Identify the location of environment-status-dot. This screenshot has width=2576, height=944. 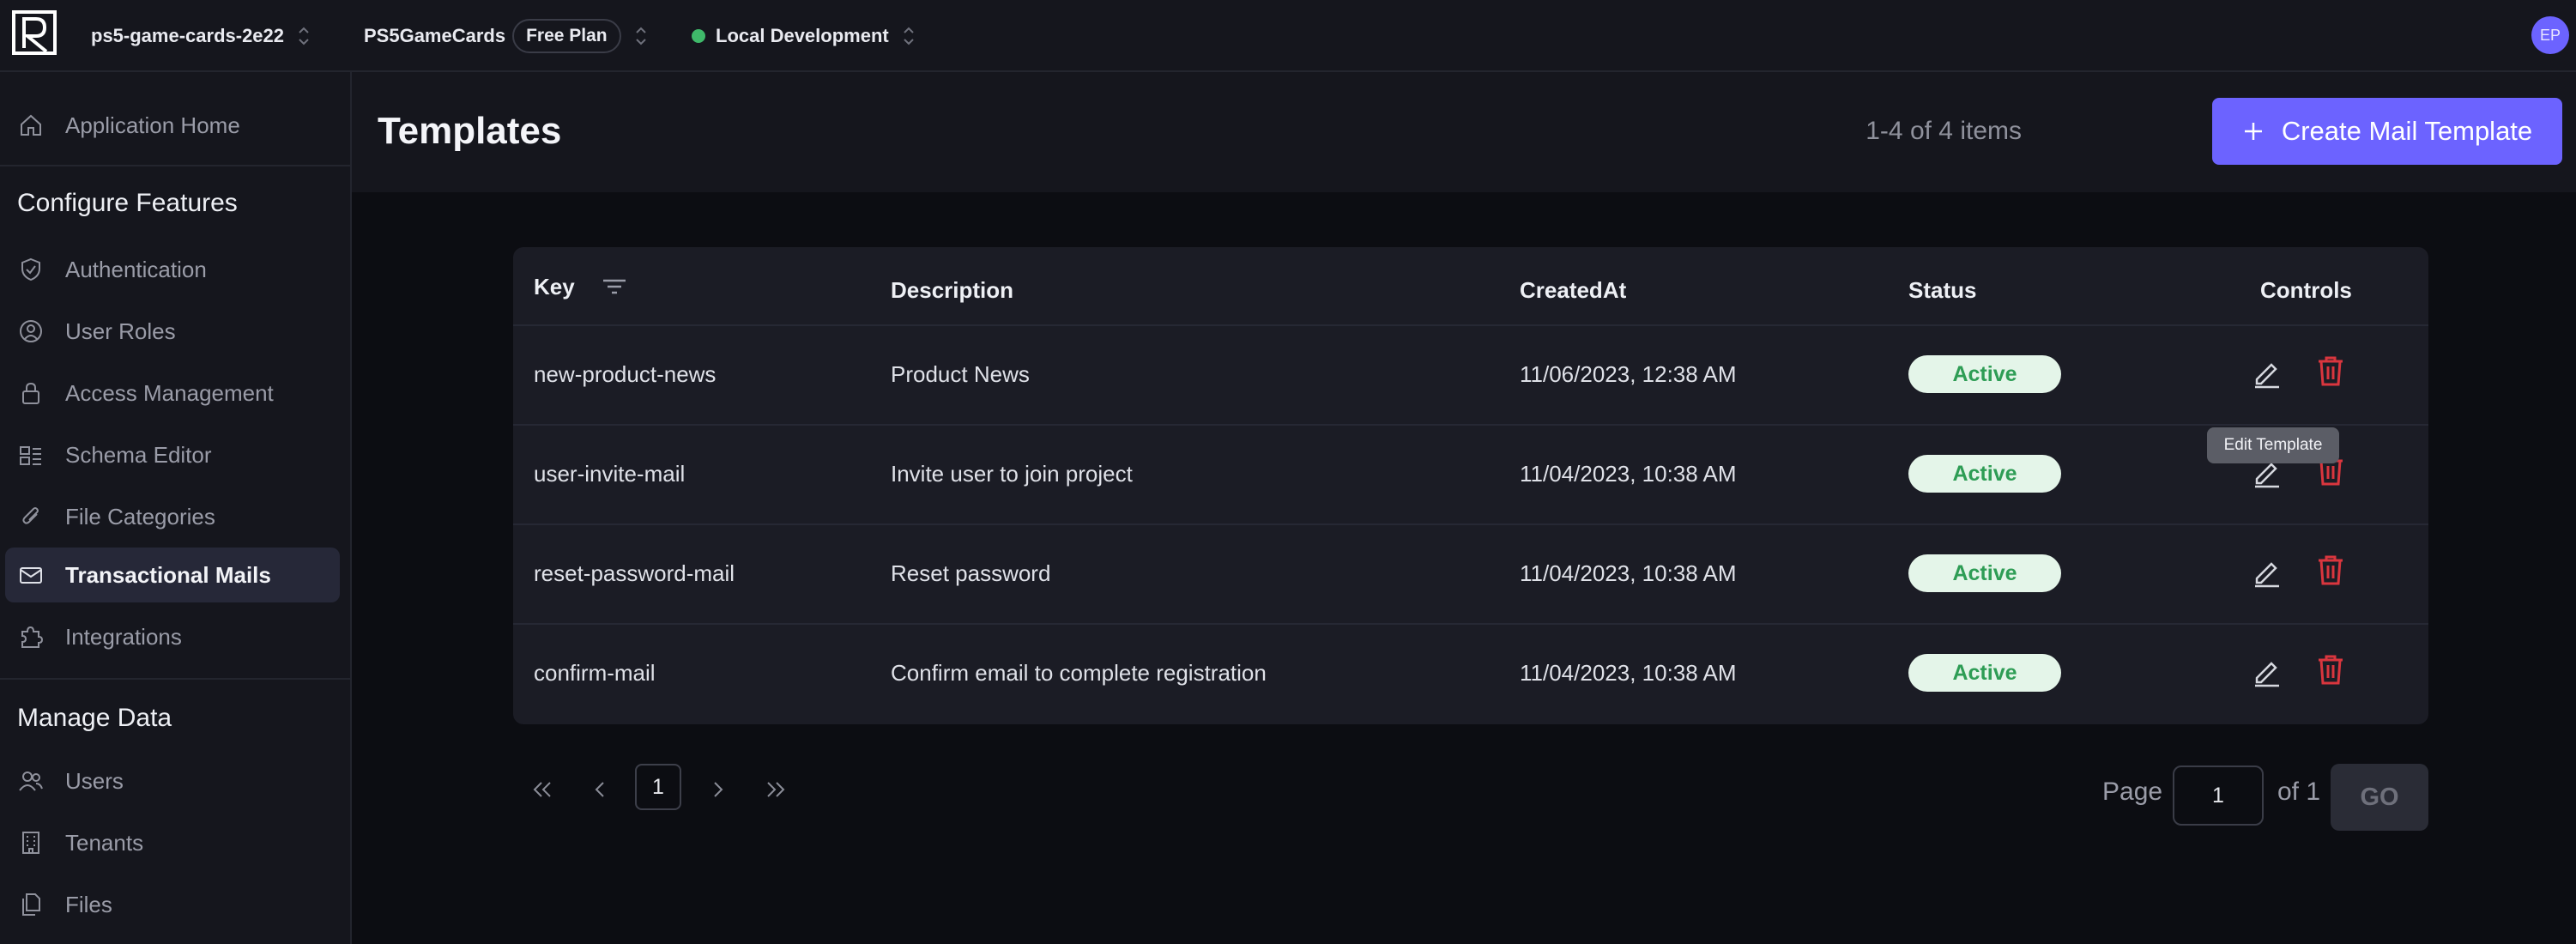
(698, 36).